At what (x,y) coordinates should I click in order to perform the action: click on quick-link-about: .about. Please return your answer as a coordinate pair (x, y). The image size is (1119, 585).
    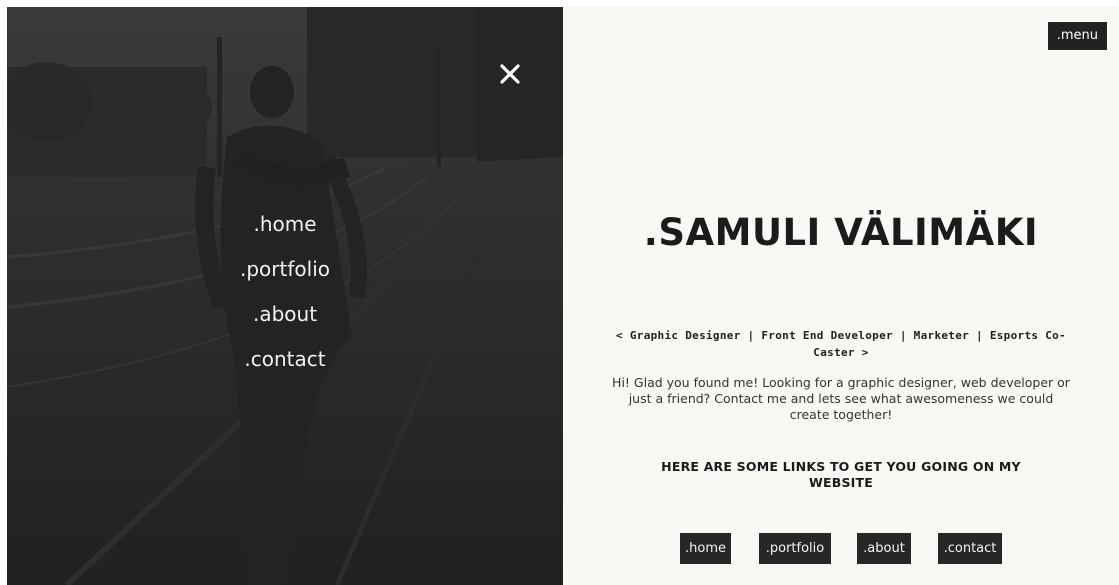
    Looking at the image, I should click on (884, 548).